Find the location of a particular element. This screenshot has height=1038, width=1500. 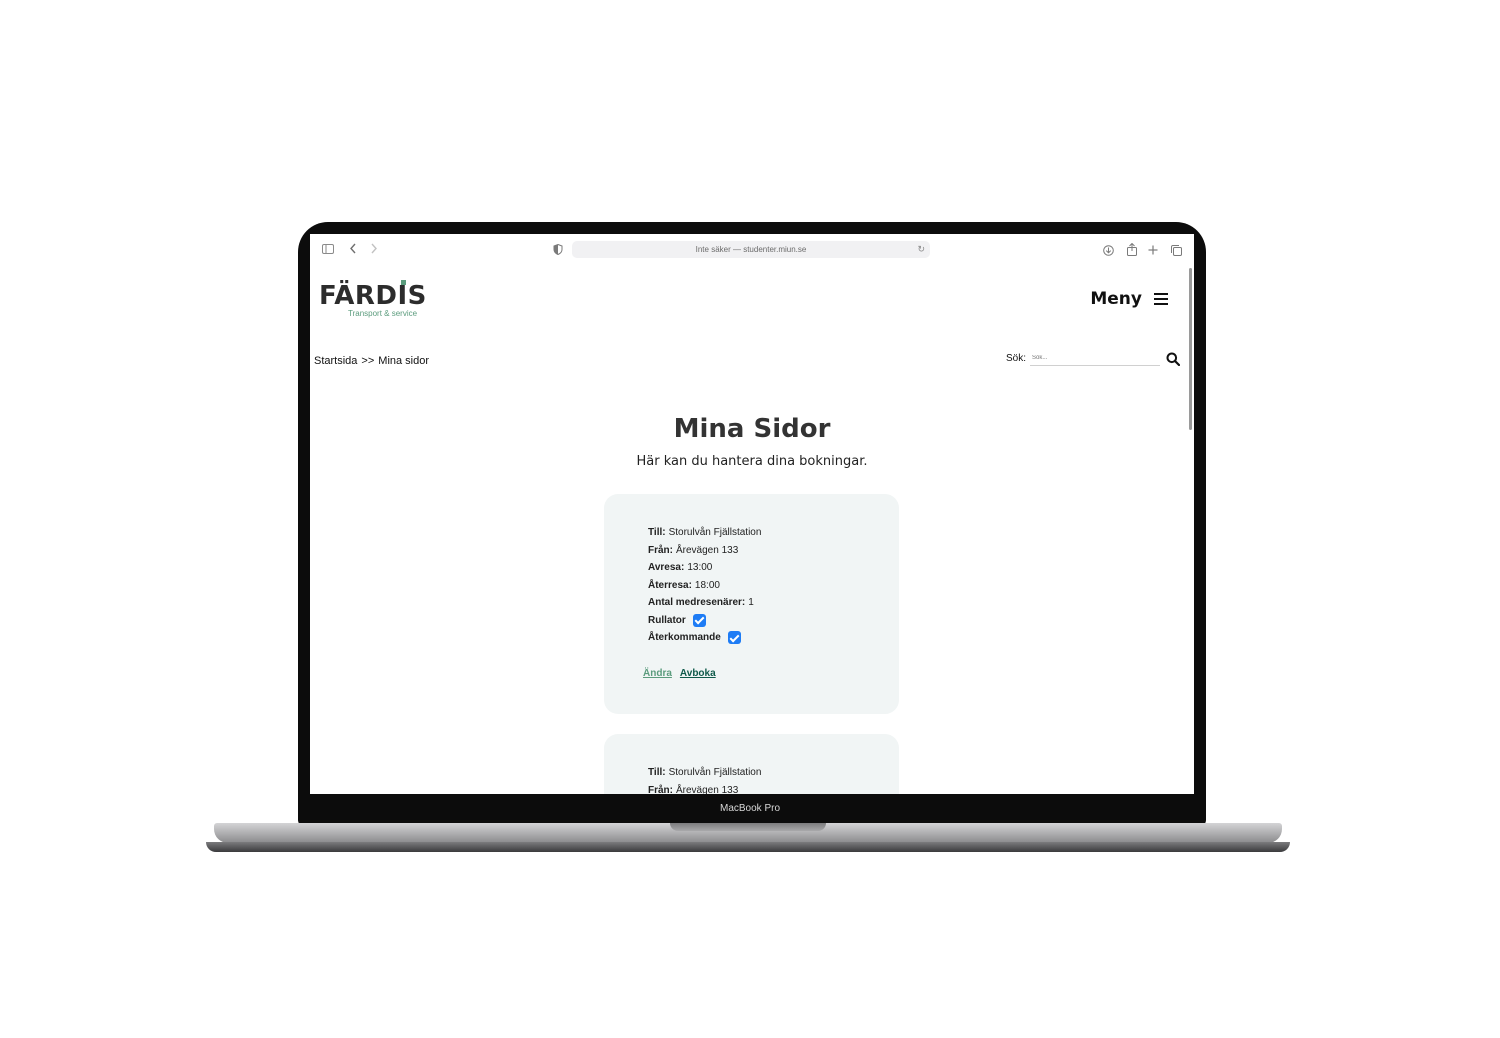

page-scrollbar is located at coordinates (1190, 349).